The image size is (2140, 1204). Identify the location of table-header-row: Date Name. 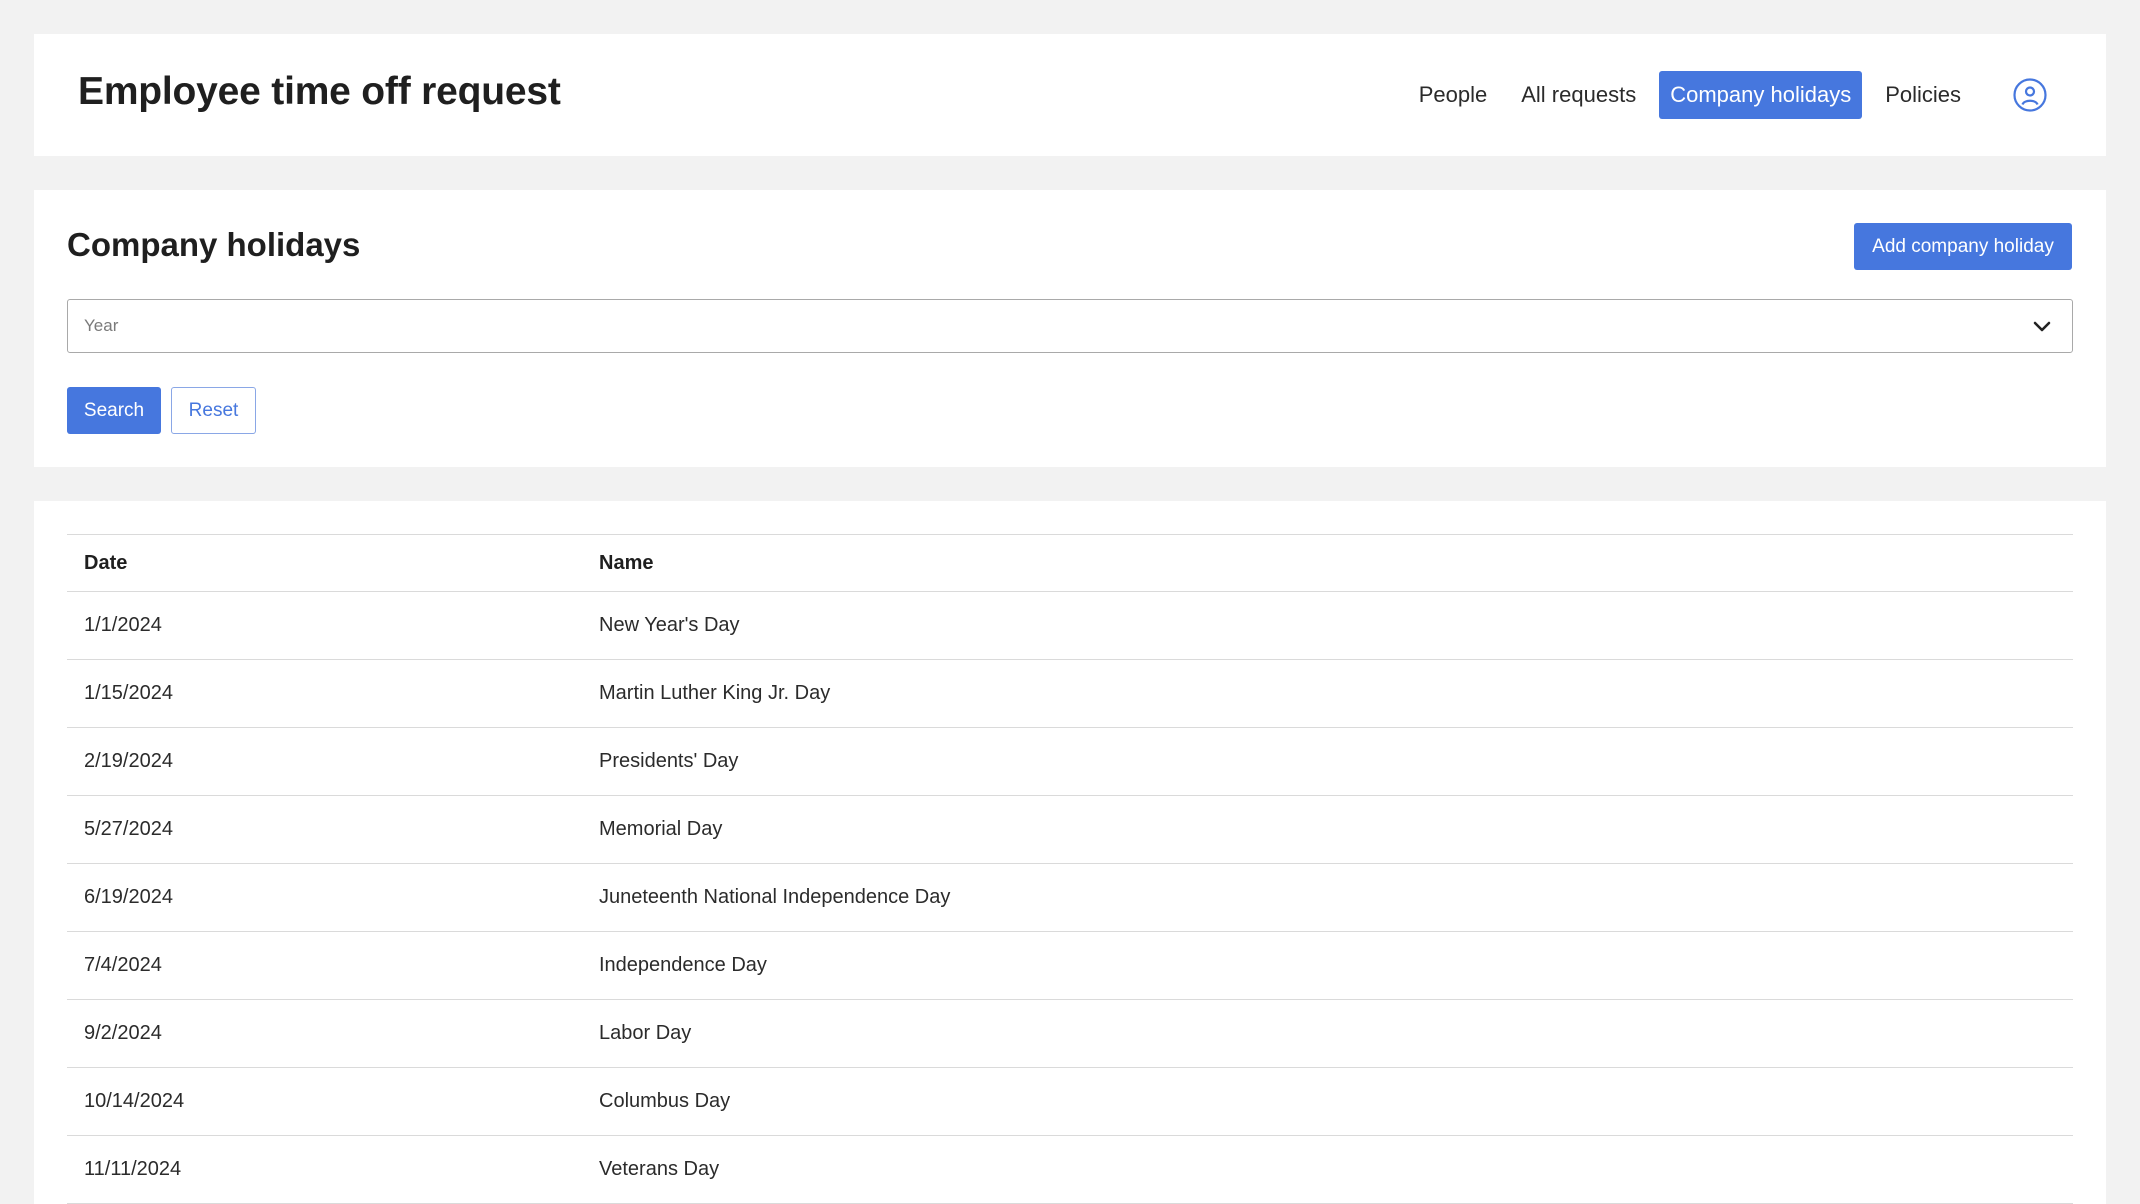
(1070, 563).